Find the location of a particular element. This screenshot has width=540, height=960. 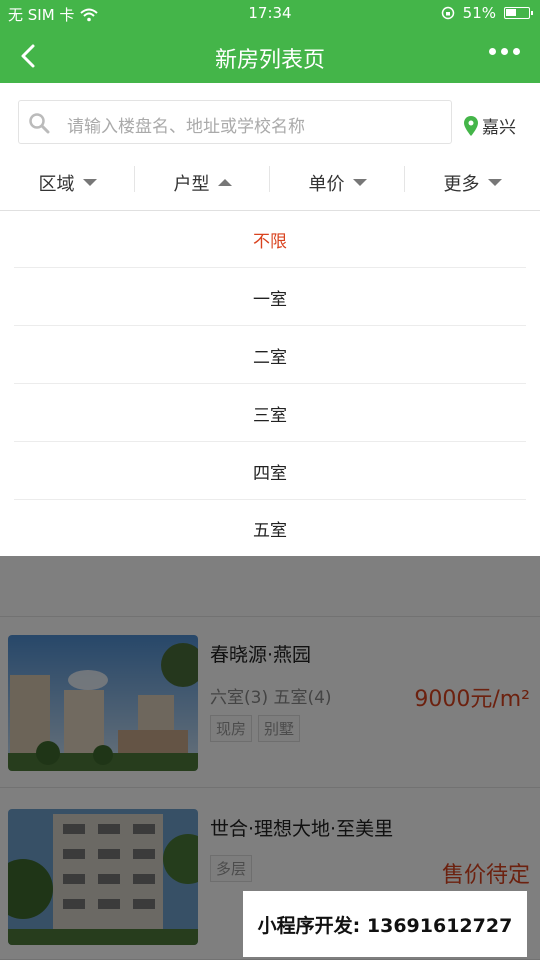

dropdown-option: 三室 is located at coordinates (270, 413).